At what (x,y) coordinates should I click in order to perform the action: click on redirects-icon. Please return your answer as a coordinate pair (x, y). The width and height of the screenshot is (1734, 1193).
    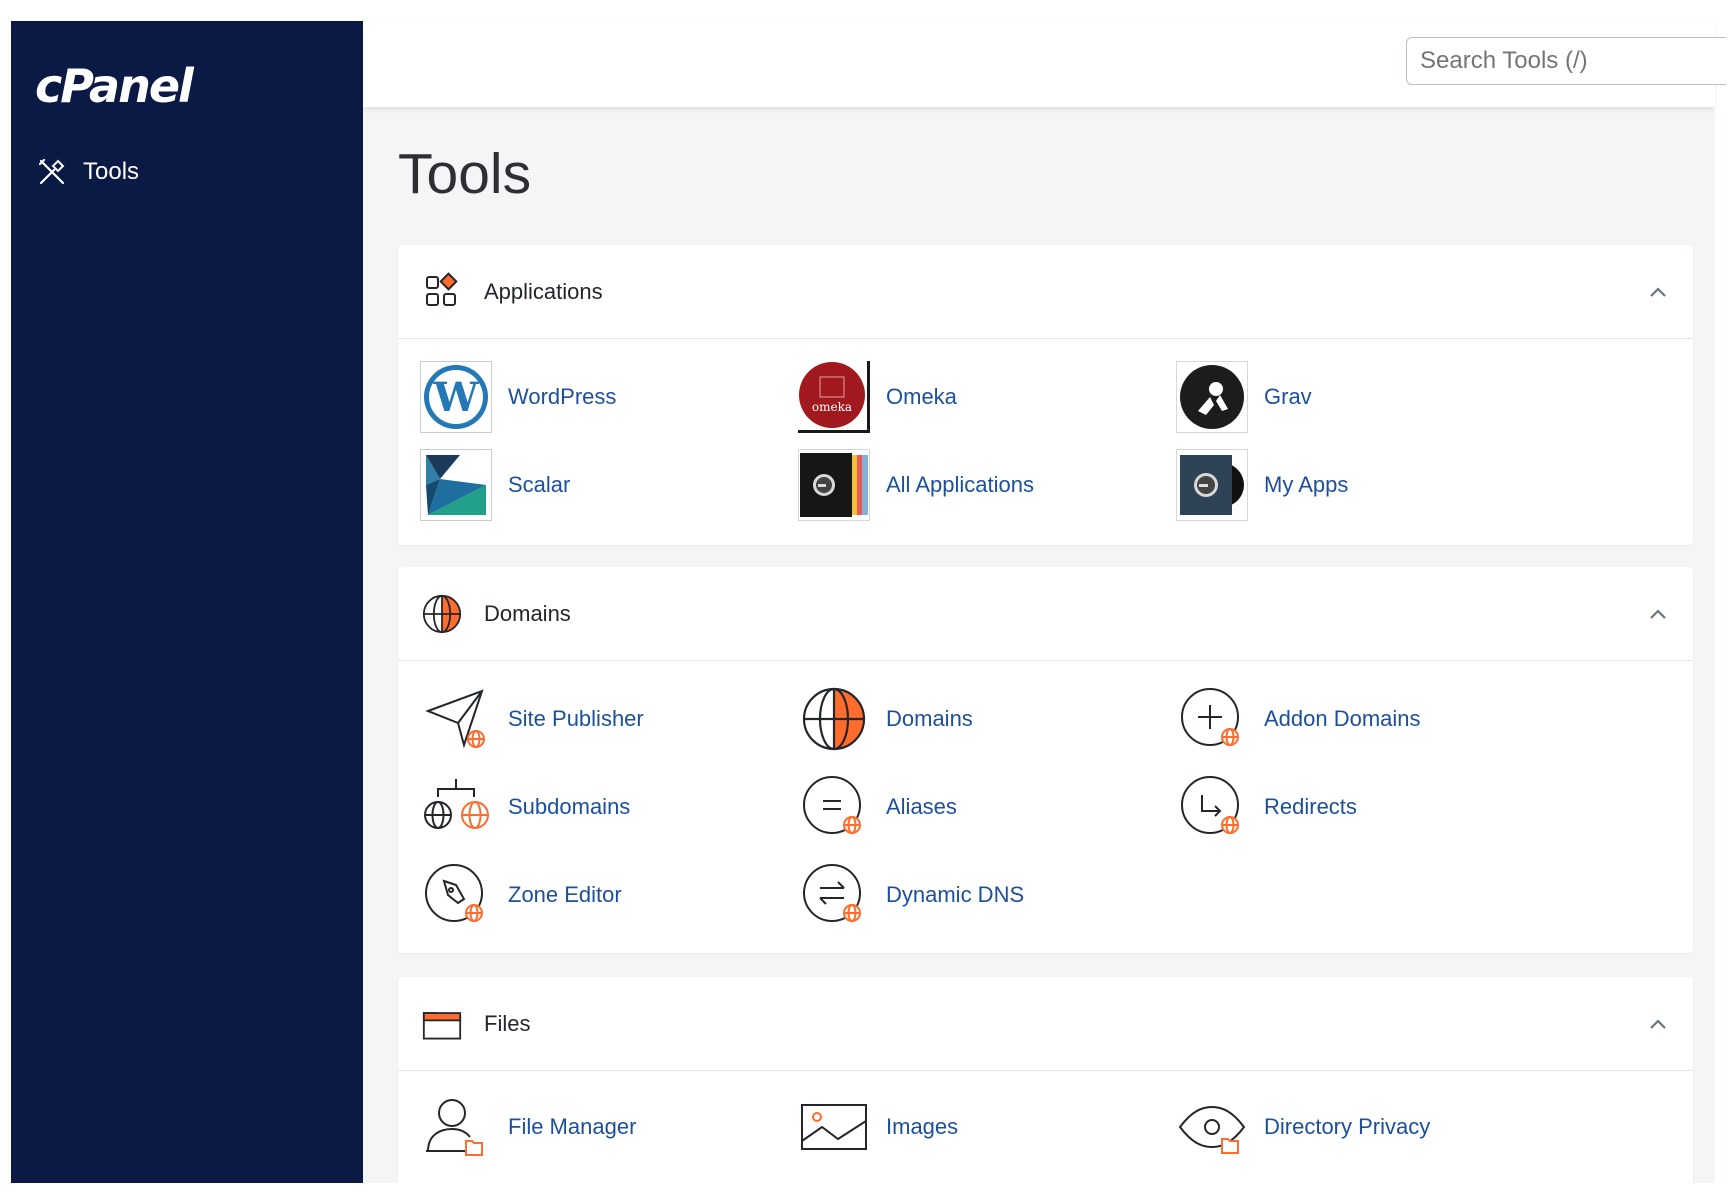
    Looking at the image, I should click on (1212, 807).